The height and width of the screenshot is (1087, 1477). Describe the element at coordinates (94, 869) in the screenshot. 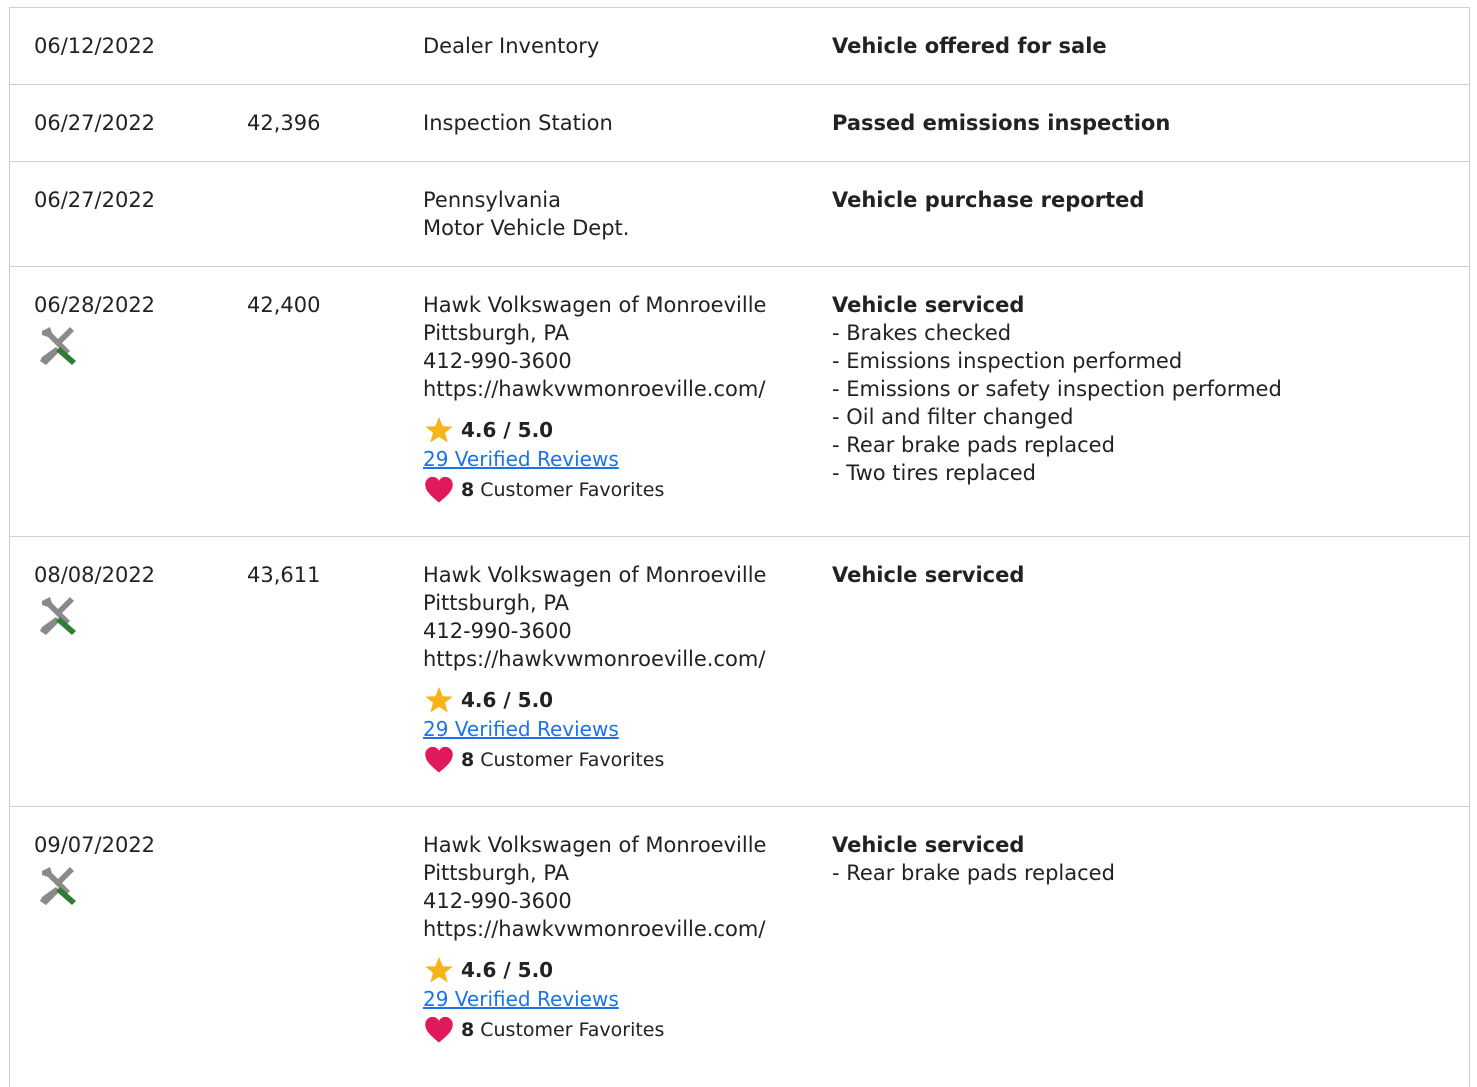

I see `record-date-cell: 09/07/2022` at that location.